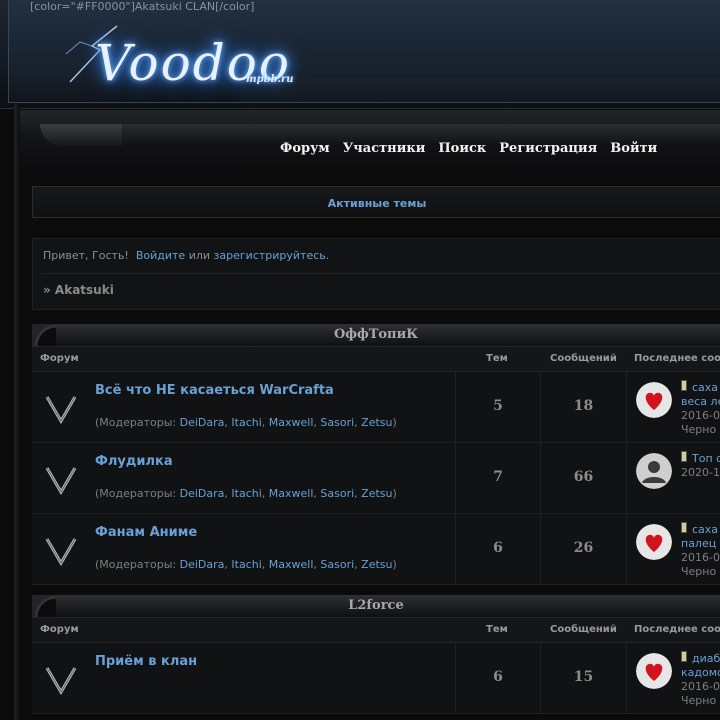 Image resolution: width=720 pixels, height=720 pixels. What do you see at coordinates (59, 358) in the screenshot?
I see `col-forum: Форум` at bounding box center [59, 358].